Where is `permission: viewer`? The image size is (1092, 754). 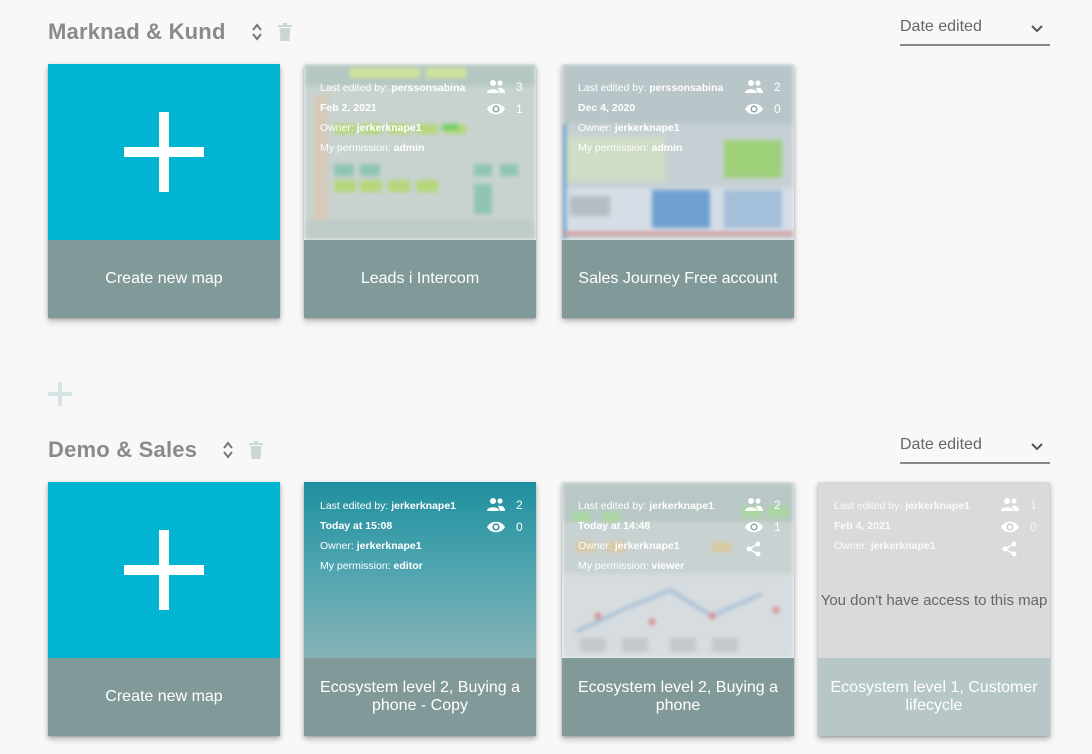 permission: viewer is located at coordinates (668, 566).